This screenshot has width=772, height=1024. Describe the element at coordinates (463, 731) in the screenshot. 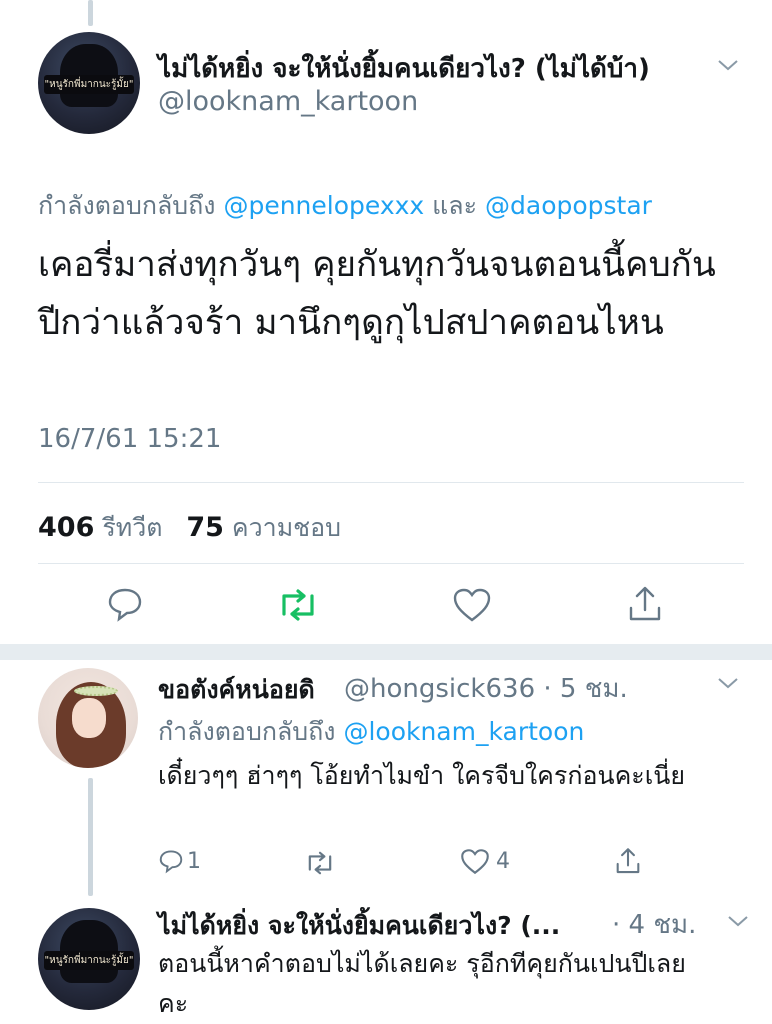

I see `mention-link: @looknam_kartoon` at that location.